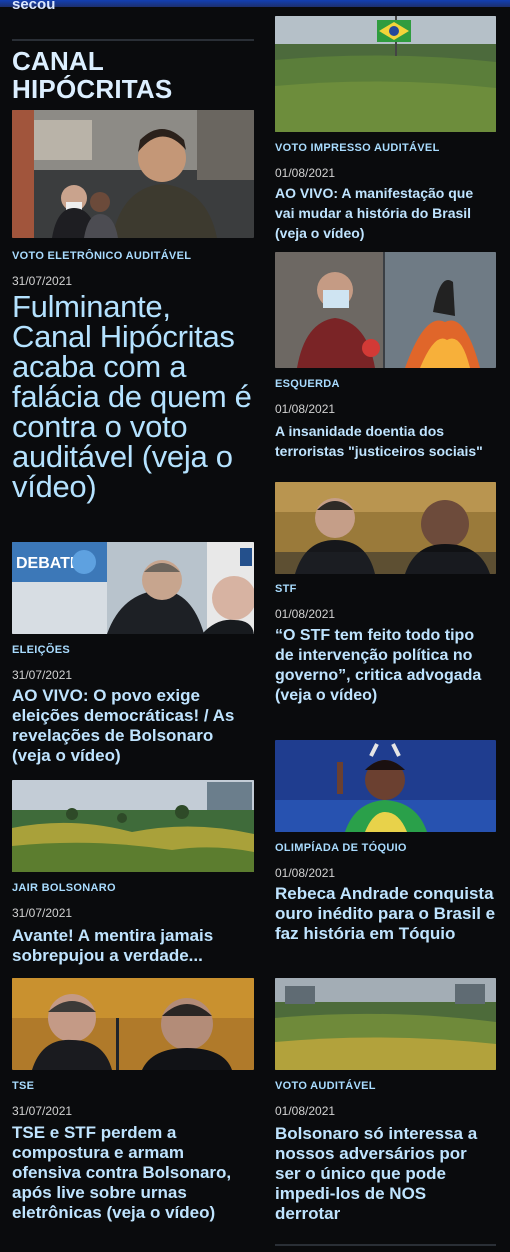 Image resolution: width=510 pixels, height=1252 pixels. What do you see at coordinates (325, 1086) in the screenshot?
I see `article-category: VOTO AUDITÁVEL` at bounding box center [325, 1086].